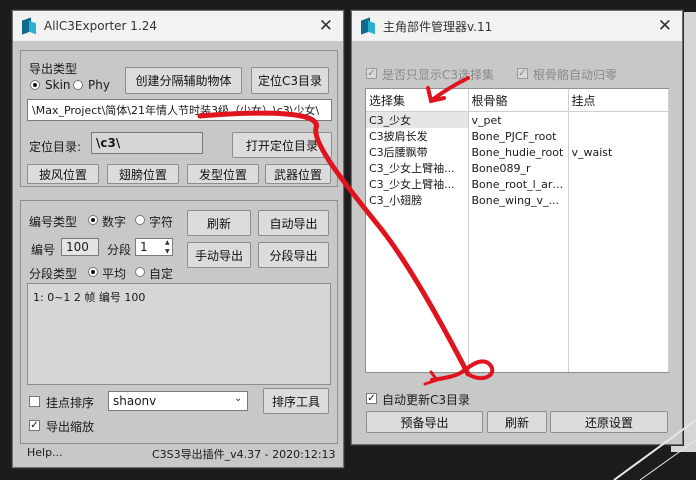 This screenshot has width=696, height=480. What do you see at coordinates (55, 147) in the screenshot?
I see `locate-dir-label: 定位目录:` at bounding box center [55, 147].